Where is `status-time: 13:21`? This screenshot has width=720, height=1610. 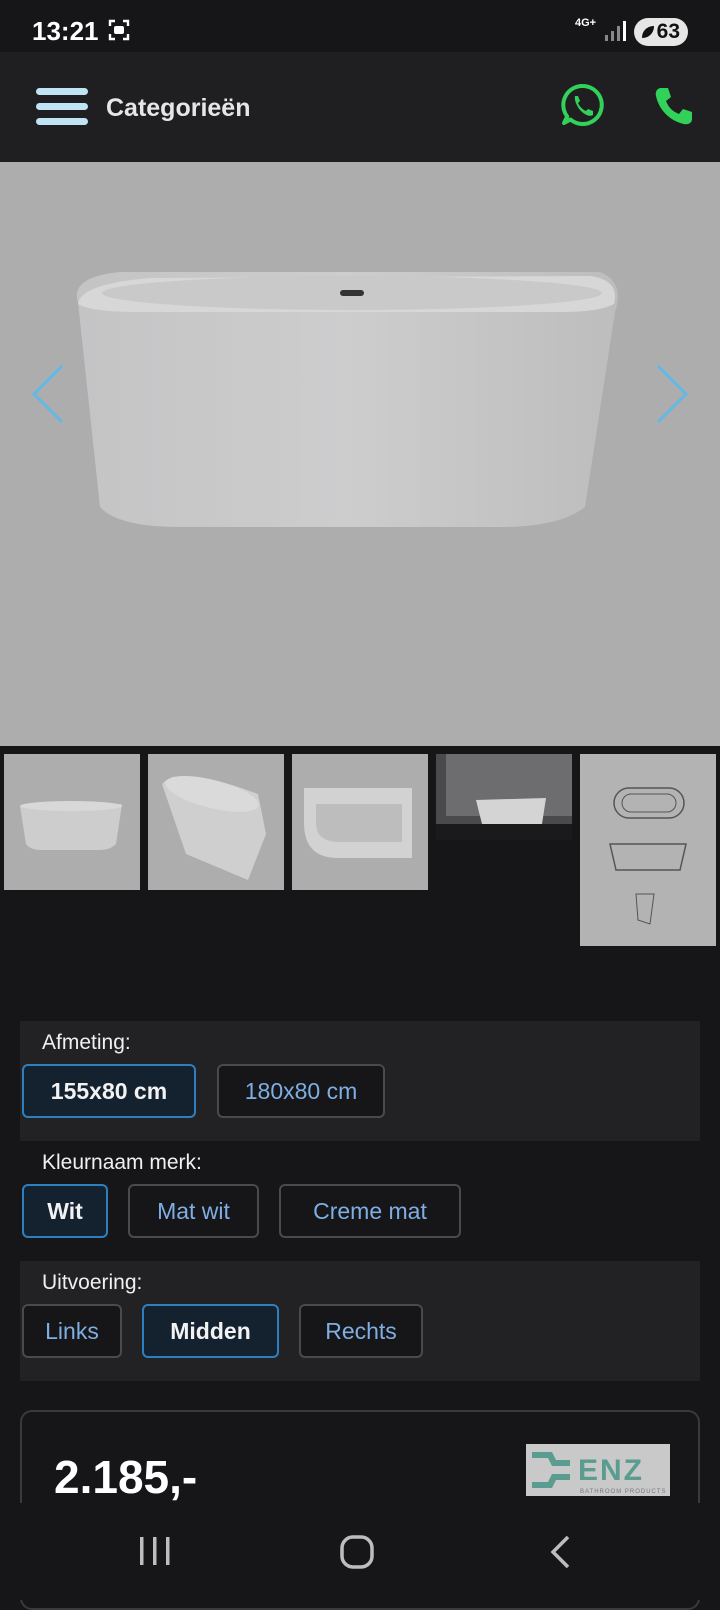
status-time: 13:21 is located at coordinates (65, 31).